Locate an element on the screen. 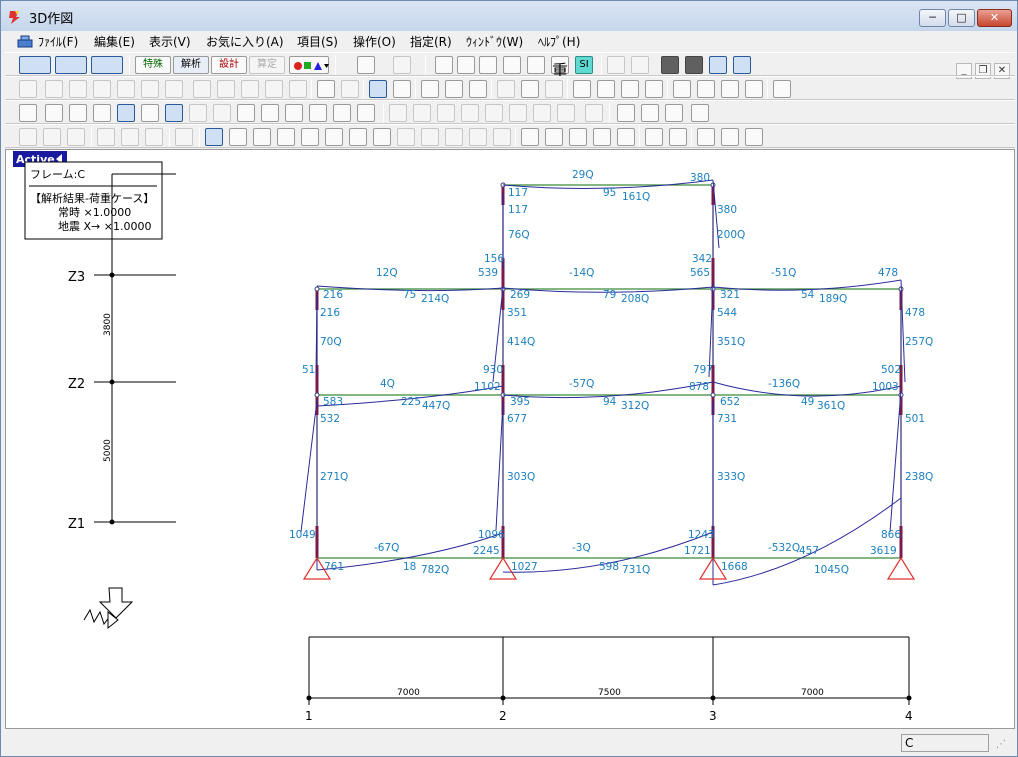 This screenshot has height=757, width=1018. frame-view-button is located at coordinates (107, 65).